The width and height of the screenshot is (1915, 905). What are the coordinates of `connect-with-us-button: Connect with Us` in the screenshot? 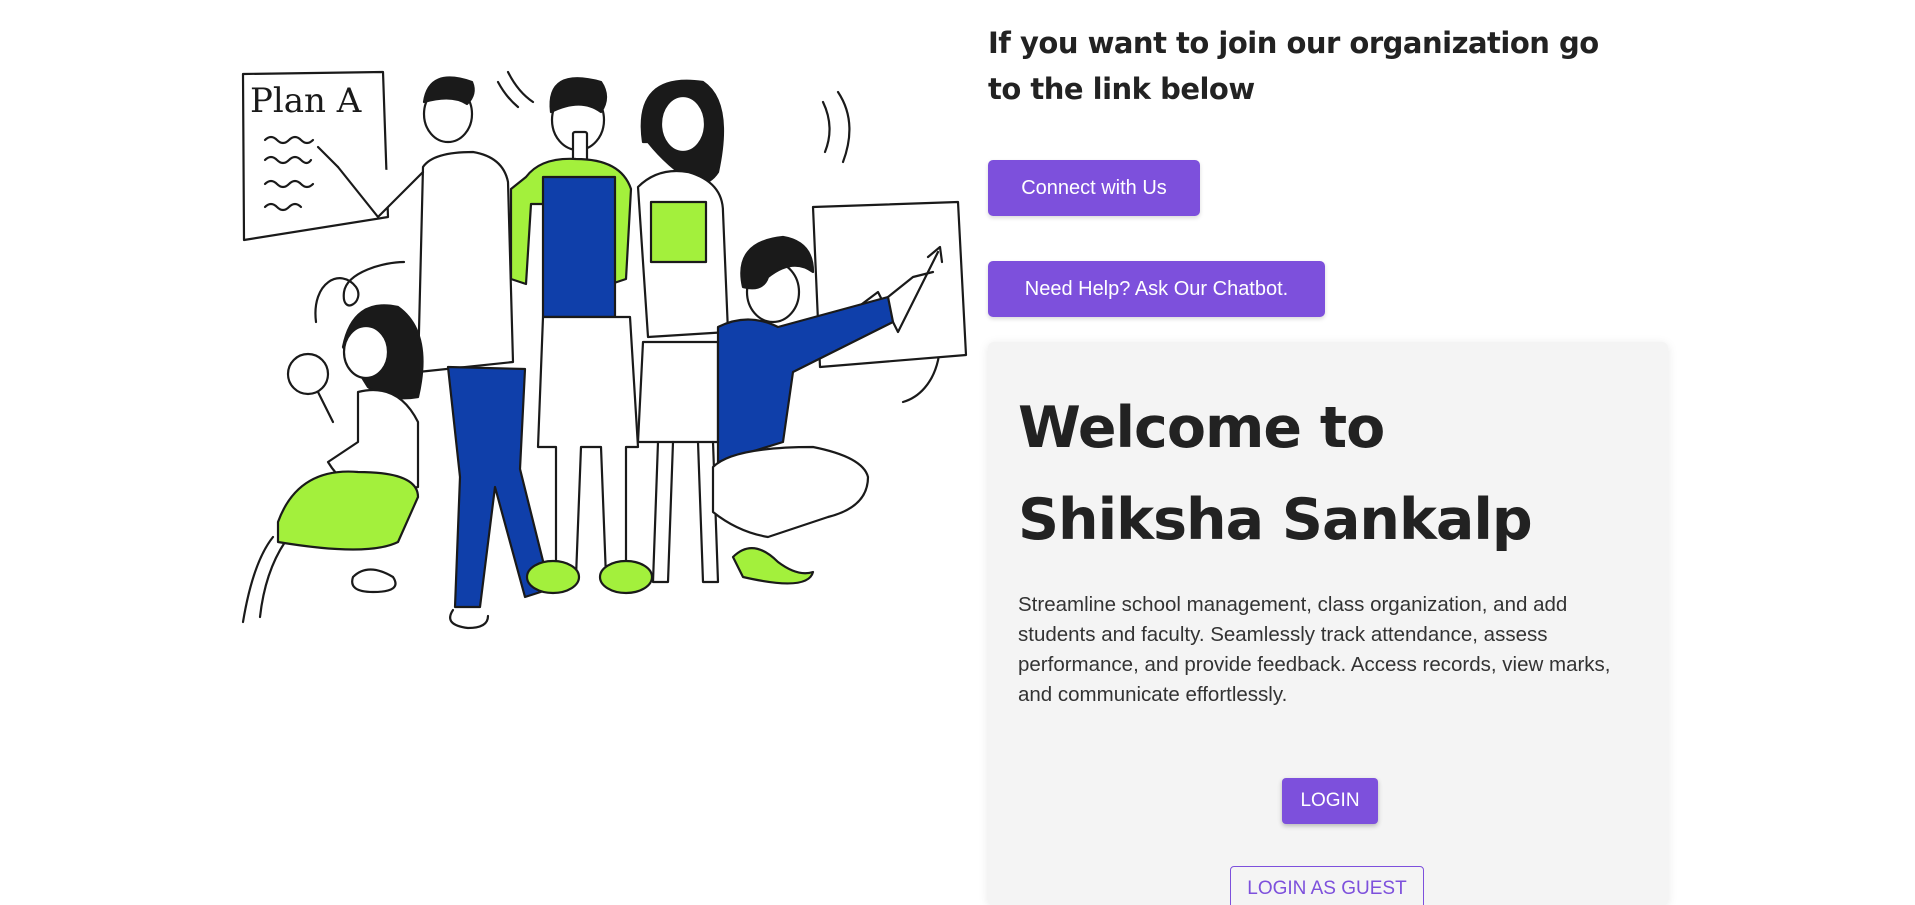 It's located at (1094, 188).